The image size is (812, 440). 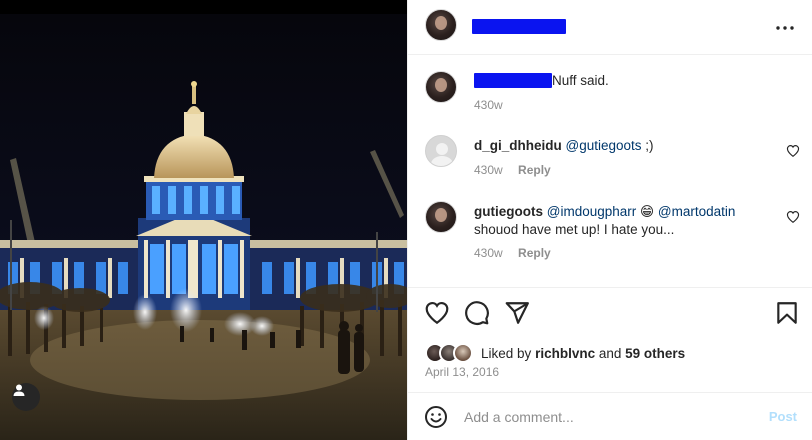 What do you see at coordinates (564, 146) in the screenshot?
I see `comment-text: d_gi_dhheidu @gutiegoots ;)` at bounding box center [564, 146].